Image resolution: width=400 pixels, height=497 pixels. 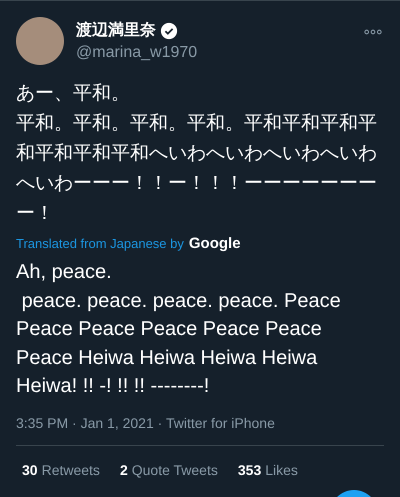 I want to click on display-name: 渡辺満里奈, so click(x=116, y=30).